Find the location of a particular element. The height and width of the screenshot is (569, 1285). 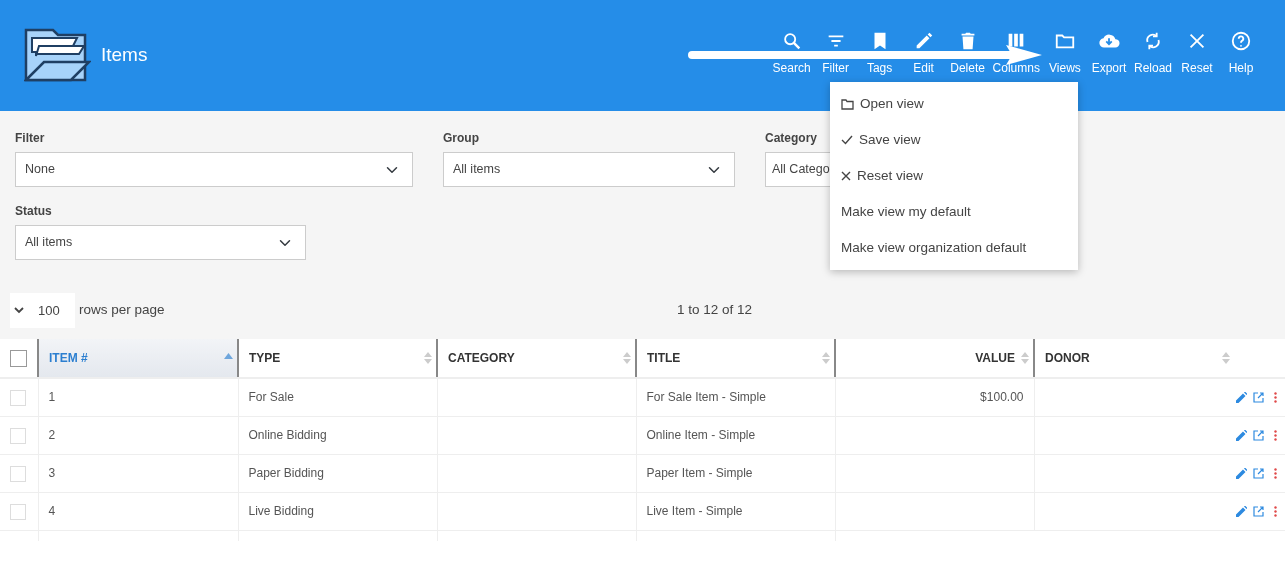

folder-icon is located at coordinates (847, 104).